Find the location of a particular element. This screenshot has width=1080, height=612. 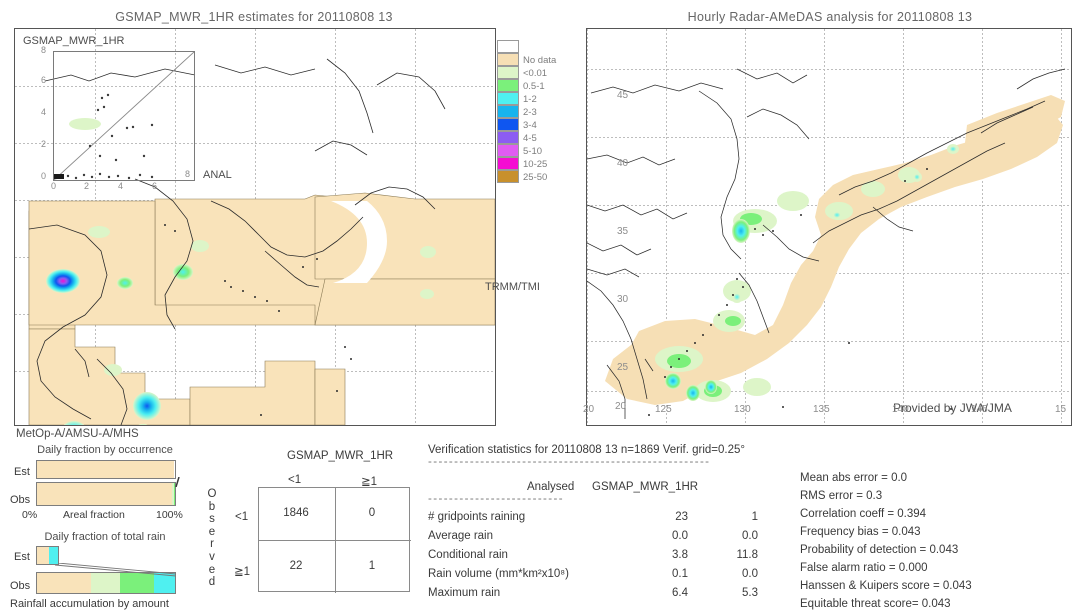

verification-analysed-1: 0.0 is located at coordinates (680, 536).